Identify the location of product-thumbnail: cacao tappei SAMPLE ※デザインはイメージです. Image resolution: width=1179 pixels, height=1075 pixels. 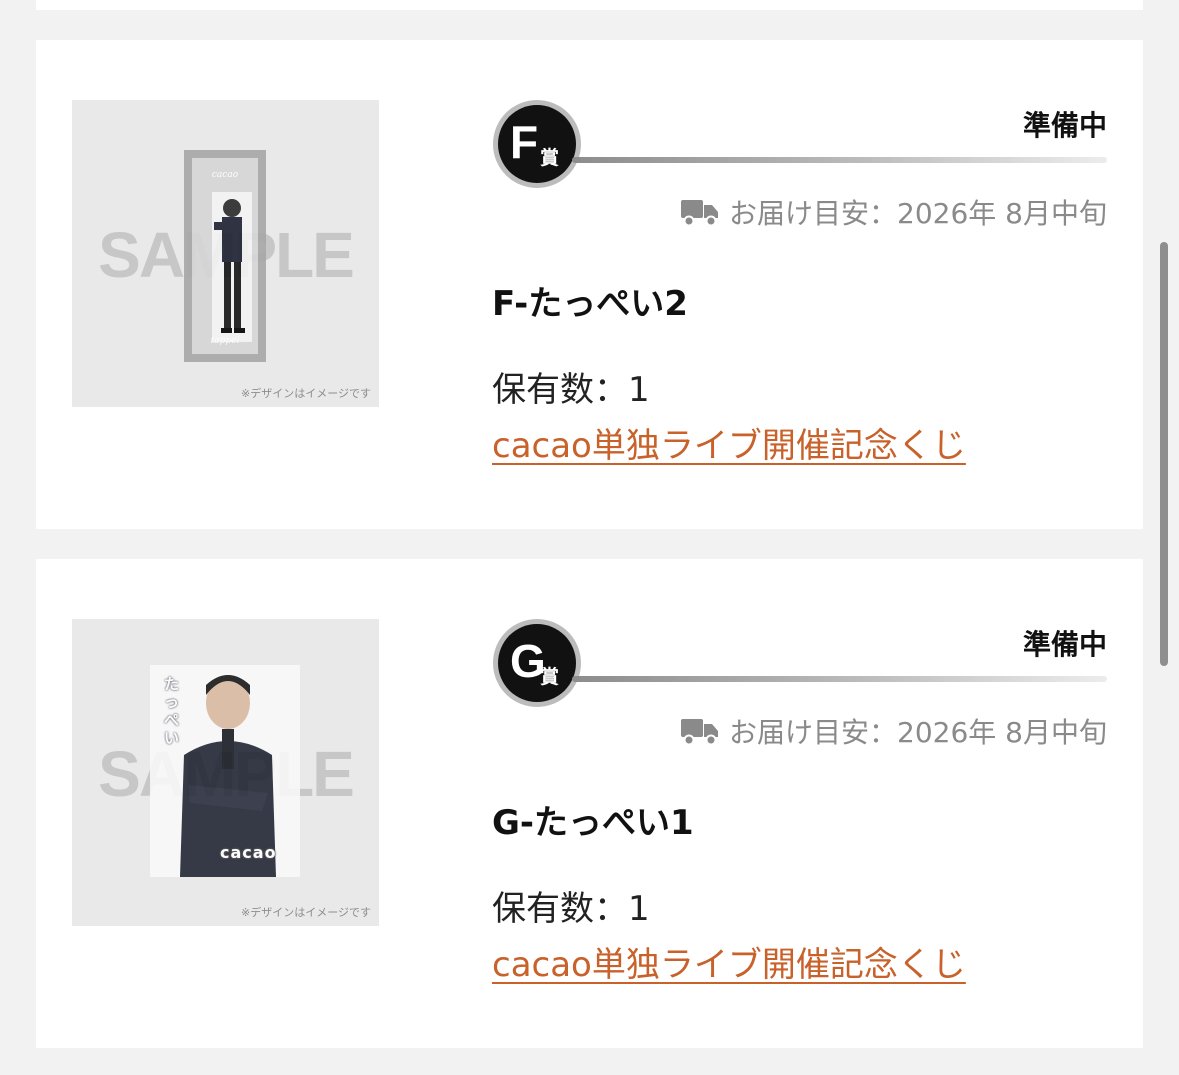
(225, 253).